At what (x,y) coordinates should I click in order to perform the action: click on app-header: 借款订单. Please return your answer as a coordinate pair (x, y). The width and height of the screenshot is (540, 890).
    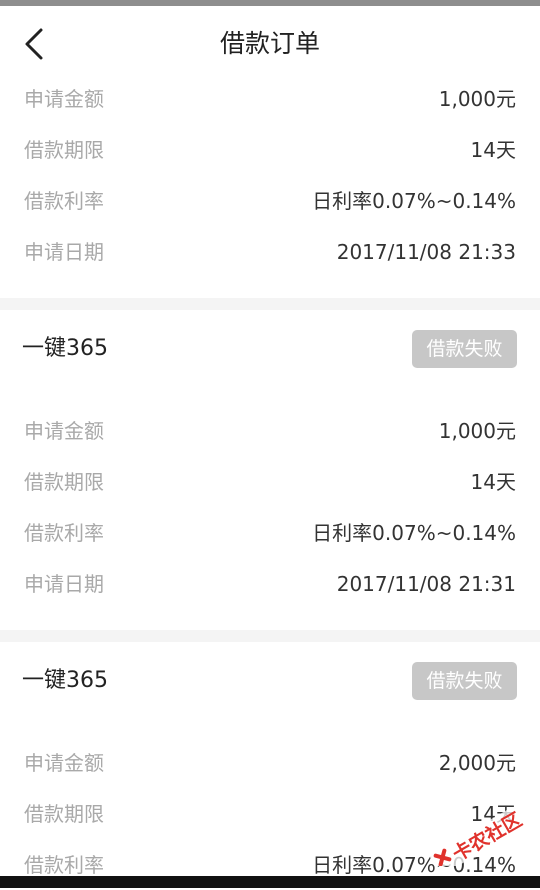
    Looking at the image, I should click on (270, 44).